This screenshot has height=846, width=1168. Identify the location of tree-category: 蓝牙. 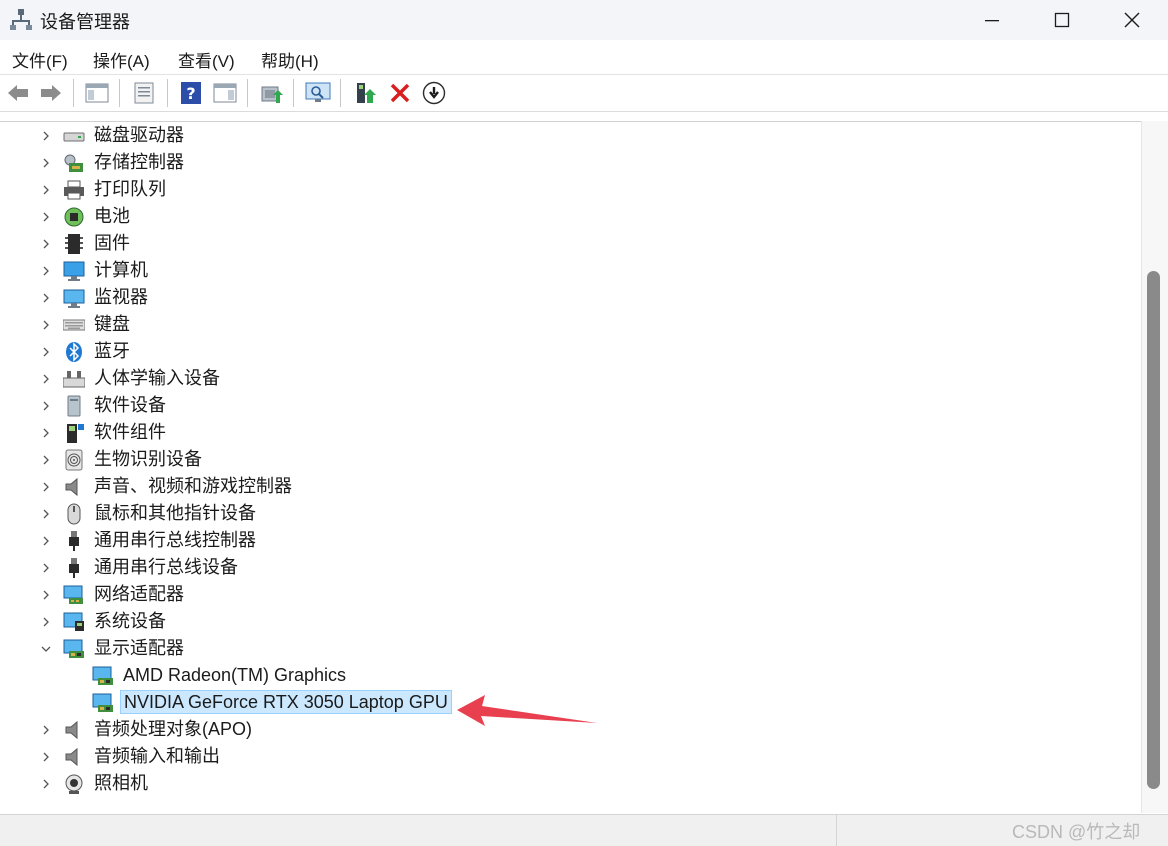
(570, 351).